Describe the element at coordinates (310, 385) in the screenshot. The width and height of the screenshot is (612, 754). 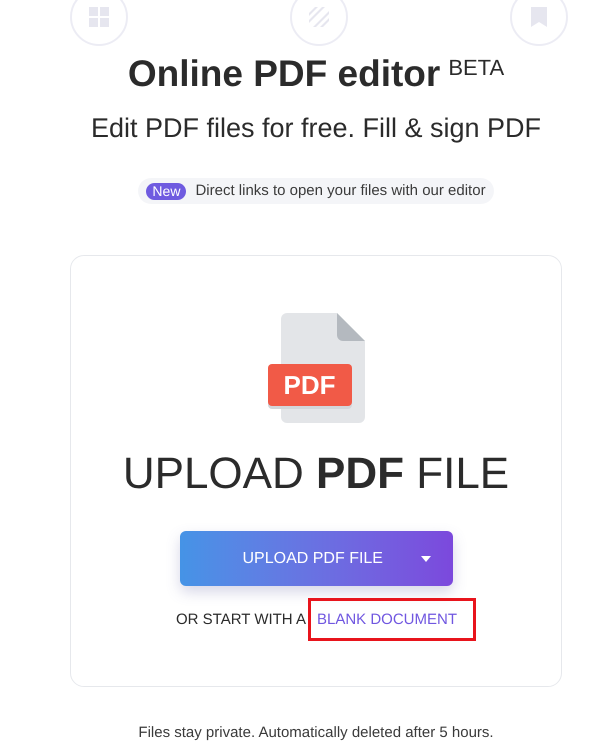
I see `file-type-badge: PDF` at that location.